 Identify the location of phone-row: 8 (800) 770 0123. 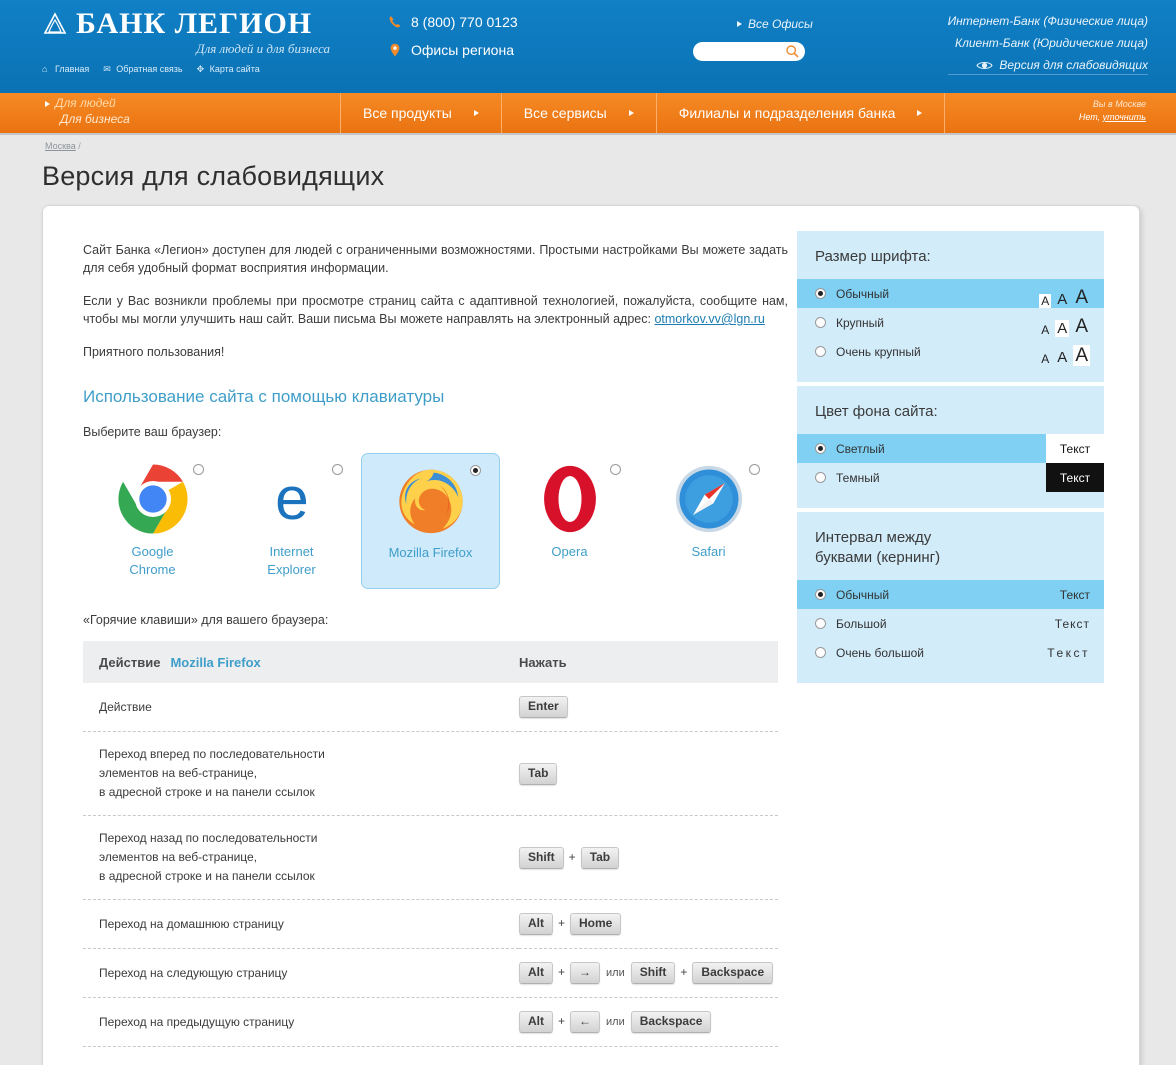
(453, 22).